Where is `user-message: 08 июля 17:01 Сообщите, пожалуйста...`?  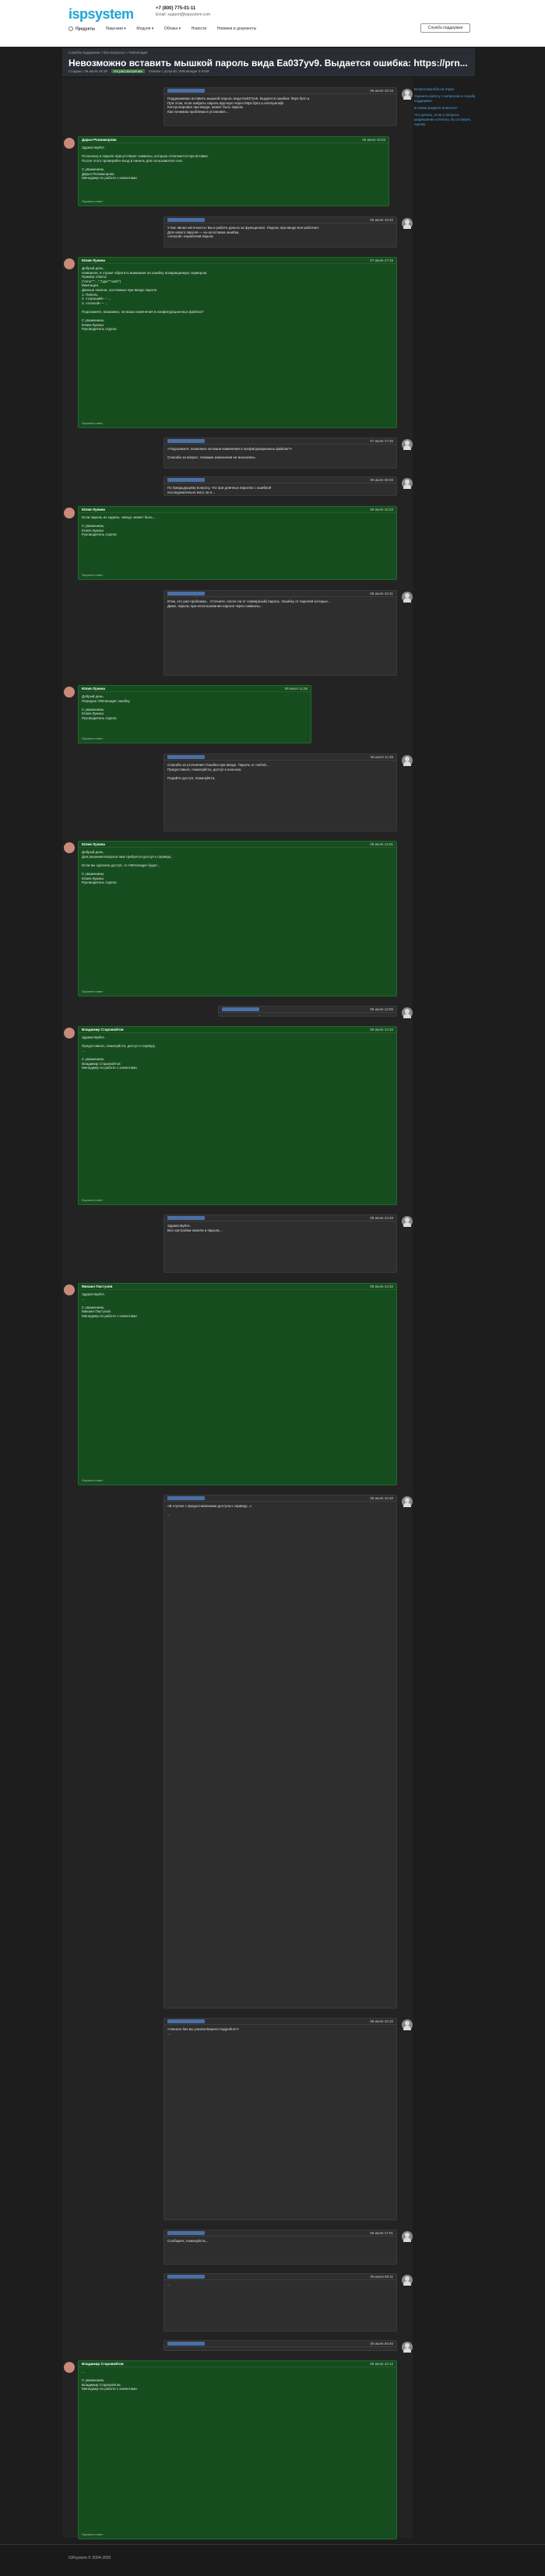
user-message: 08 июля 17:01 Сообщите, пожалуйста... is located at coordinates (280, 2248).